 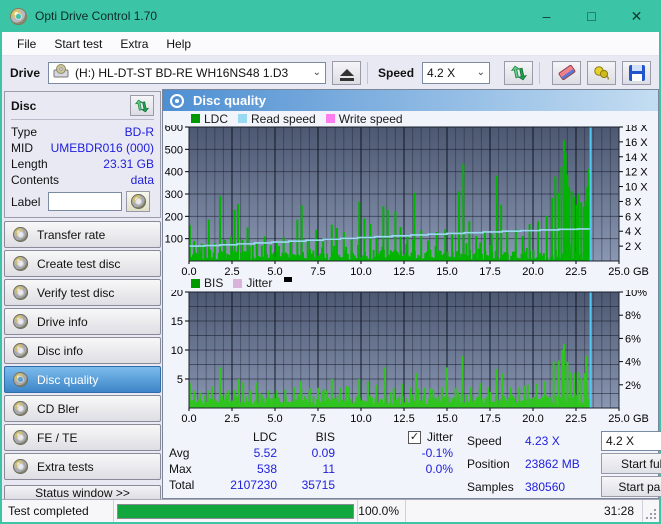 What do you see at coordinates (82, 379) in the screenshot?
I see `sidebar-item-disc-quality: Disc quality` at bounding box center [82, 379].